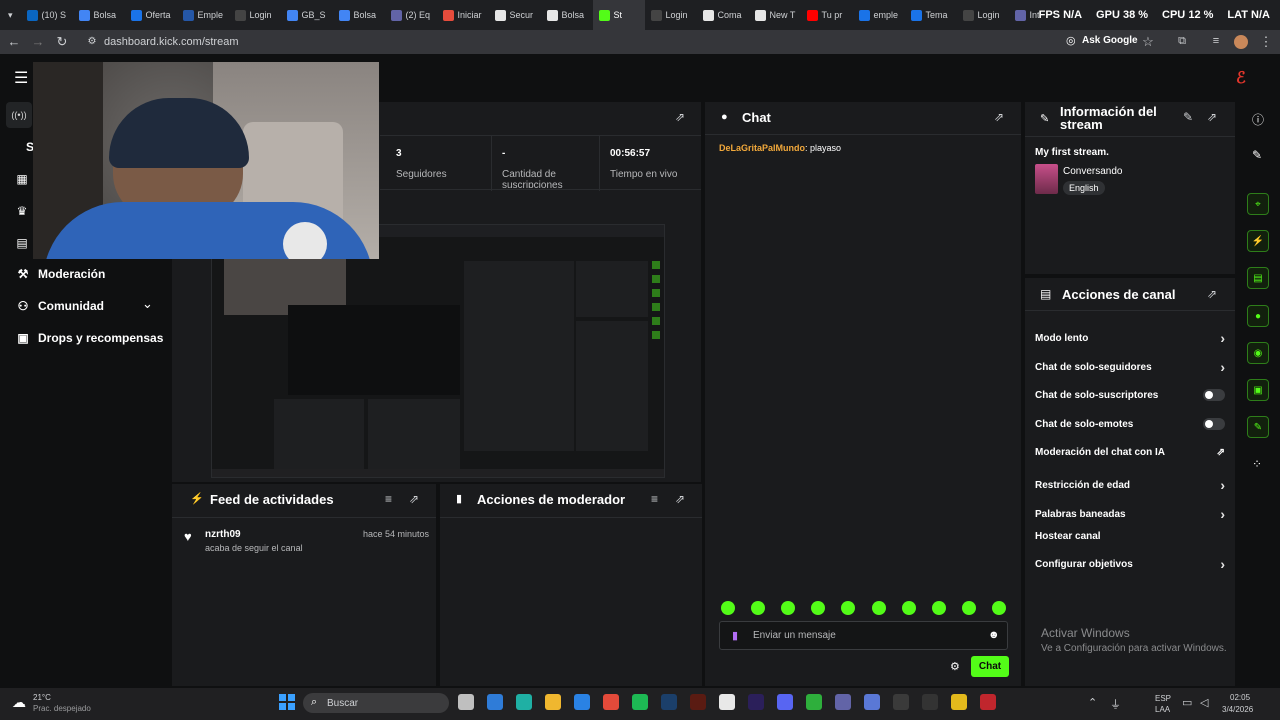 The height and width of the screenshot is (720, 1280). Describe the element at coordinates (618, 15) in the screenshot. I see `browser-tab: St` at that location.